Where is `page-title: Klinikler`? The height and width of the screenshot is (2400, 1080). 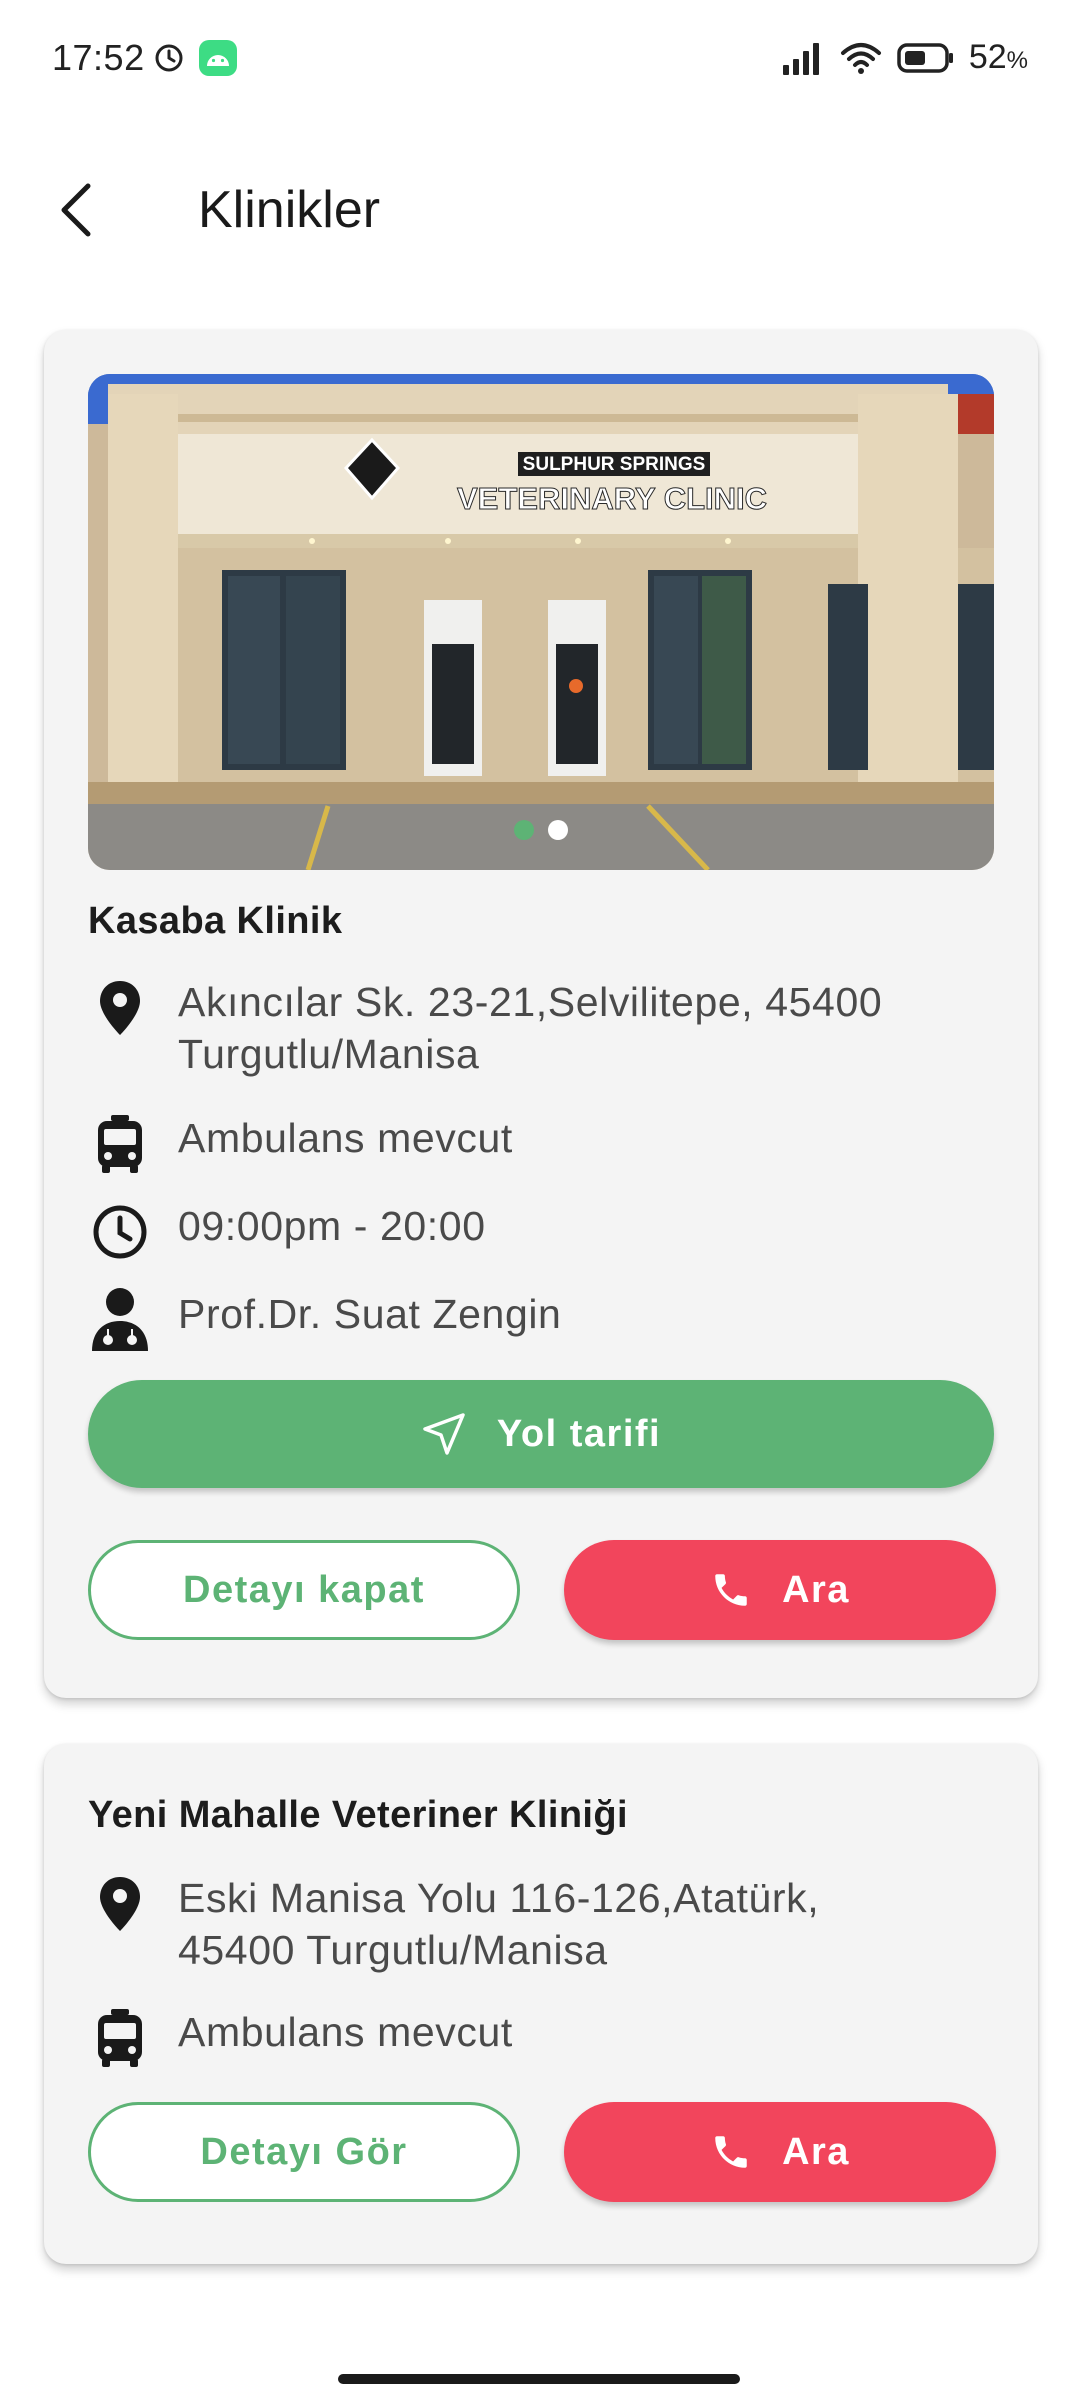 page-title: Klinikler is located at coordinates (289, 210).